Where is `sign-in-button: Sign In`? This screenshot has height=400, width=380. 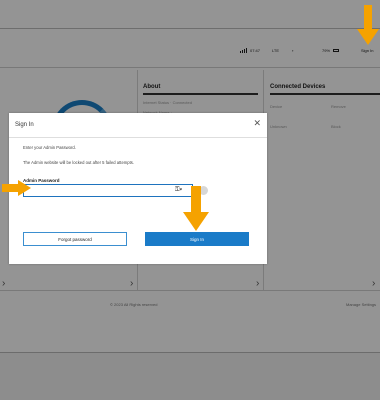 sign-in-button: Sign In is located at coordinates (197, 239).